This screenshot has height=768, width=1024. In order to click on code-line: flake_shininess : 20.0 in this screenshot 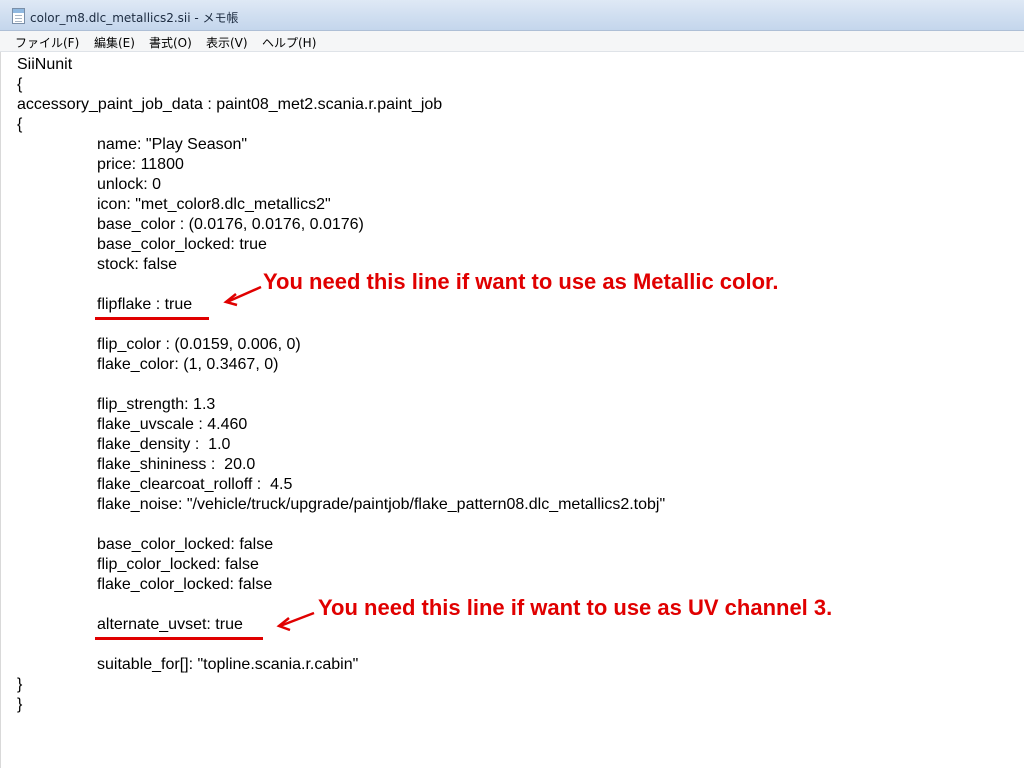, I will do `click(176, 464)`.